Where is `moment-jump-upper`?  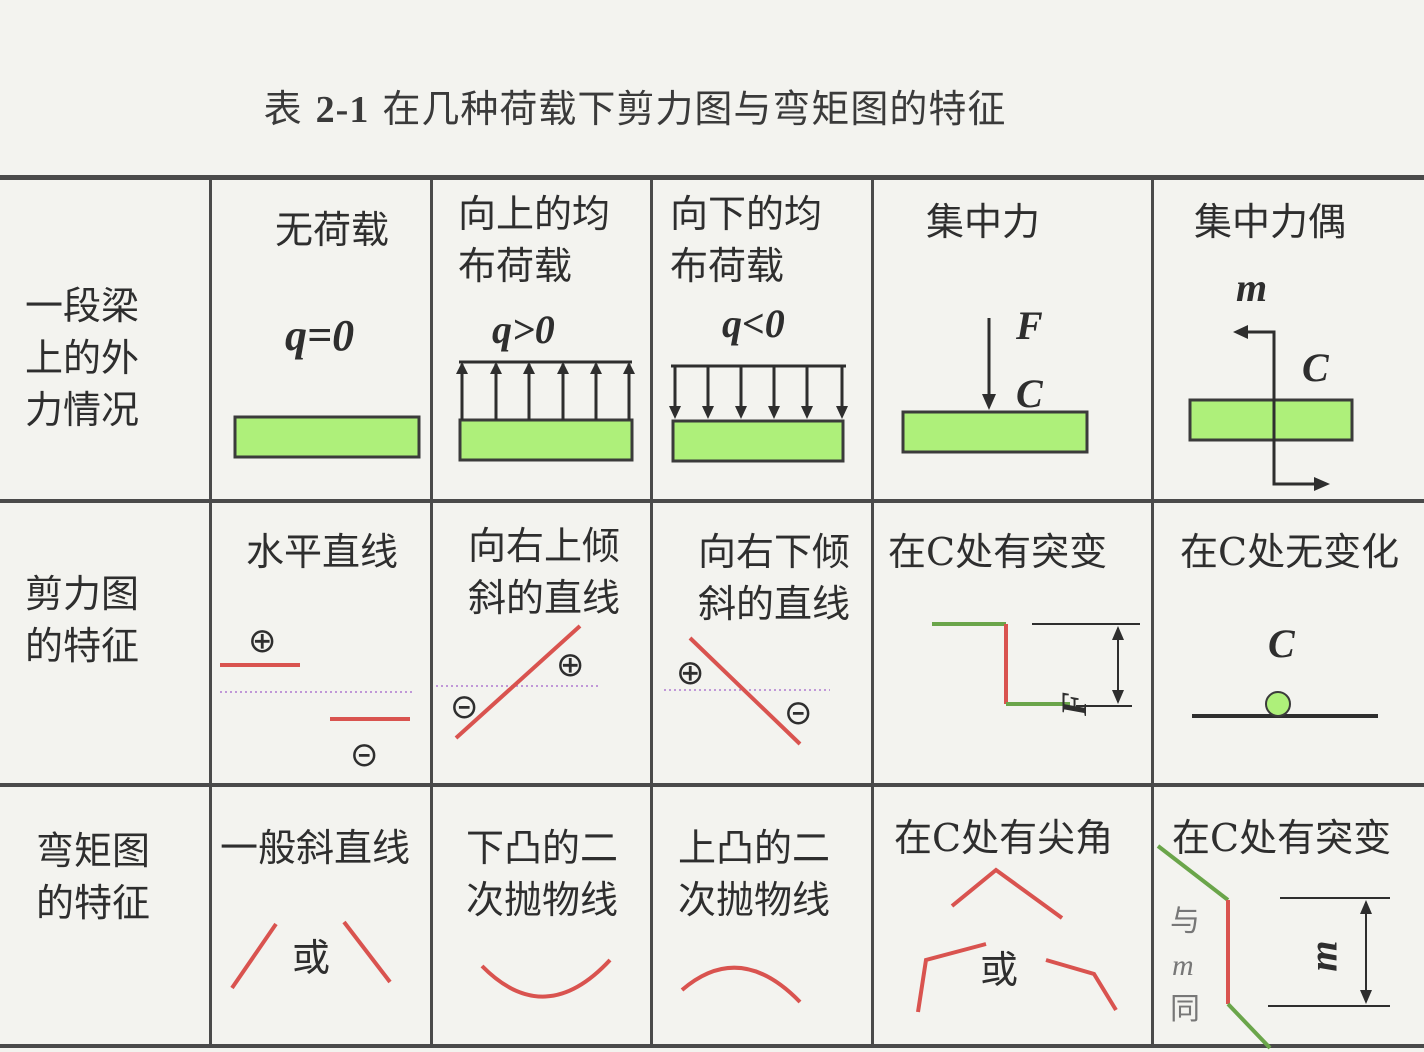
moment-jump-upper is located at coordinates (1193, 873).